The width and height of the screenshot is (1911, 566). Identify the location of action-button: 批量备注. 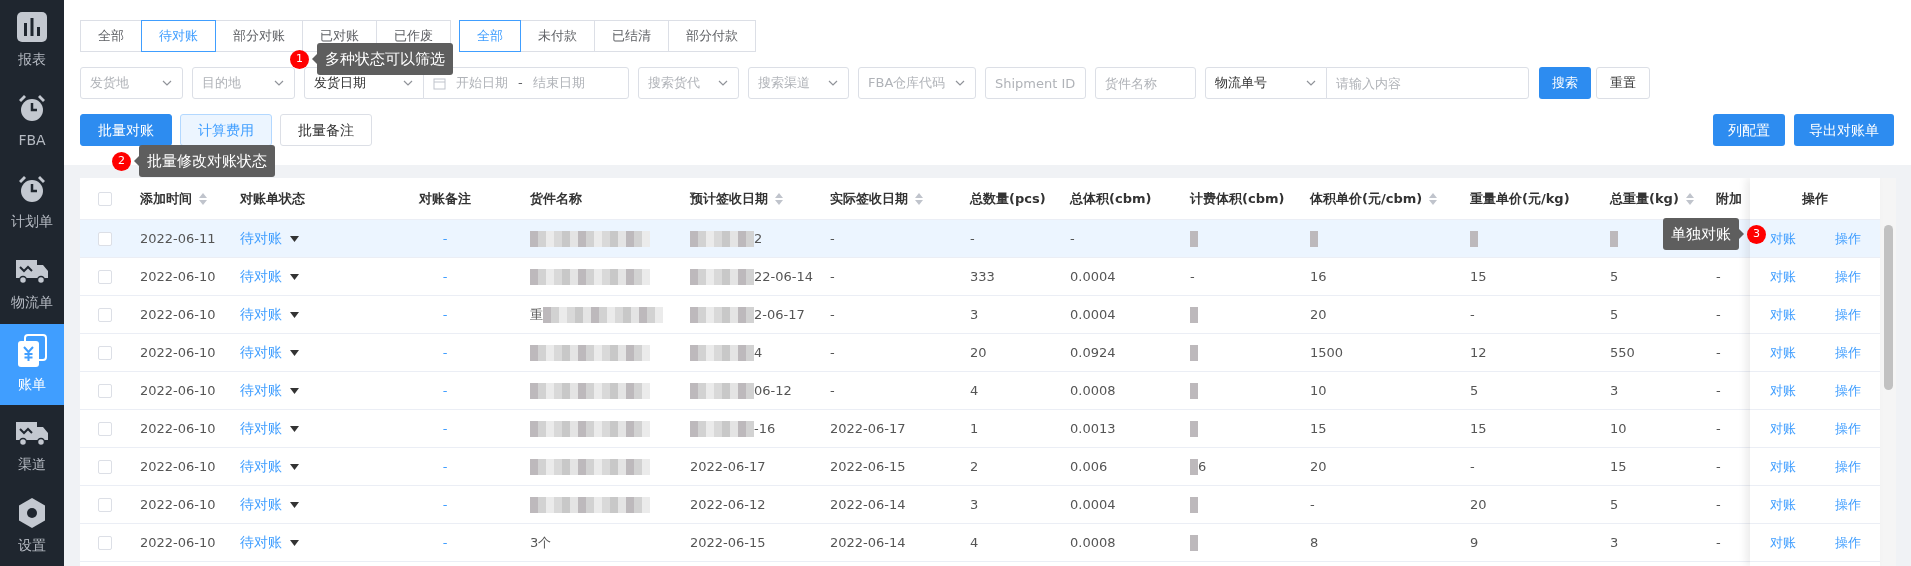
(326, 130).